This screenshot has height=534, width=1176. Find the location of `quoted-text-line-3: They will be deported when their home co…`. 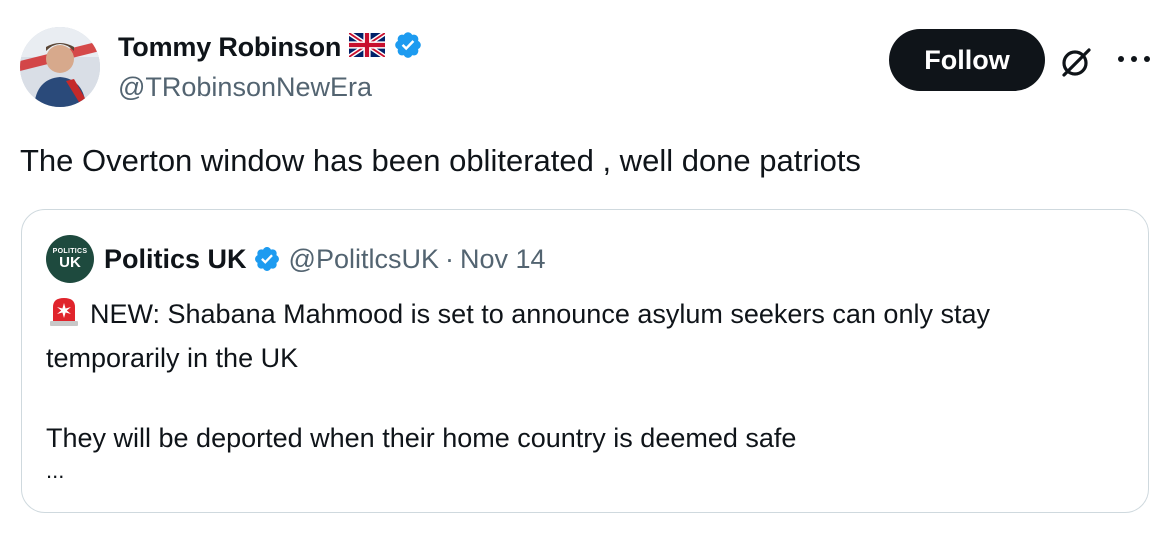

quoted-text-line-3: They will be deported when their home co… is located at coordinates (421, 438).